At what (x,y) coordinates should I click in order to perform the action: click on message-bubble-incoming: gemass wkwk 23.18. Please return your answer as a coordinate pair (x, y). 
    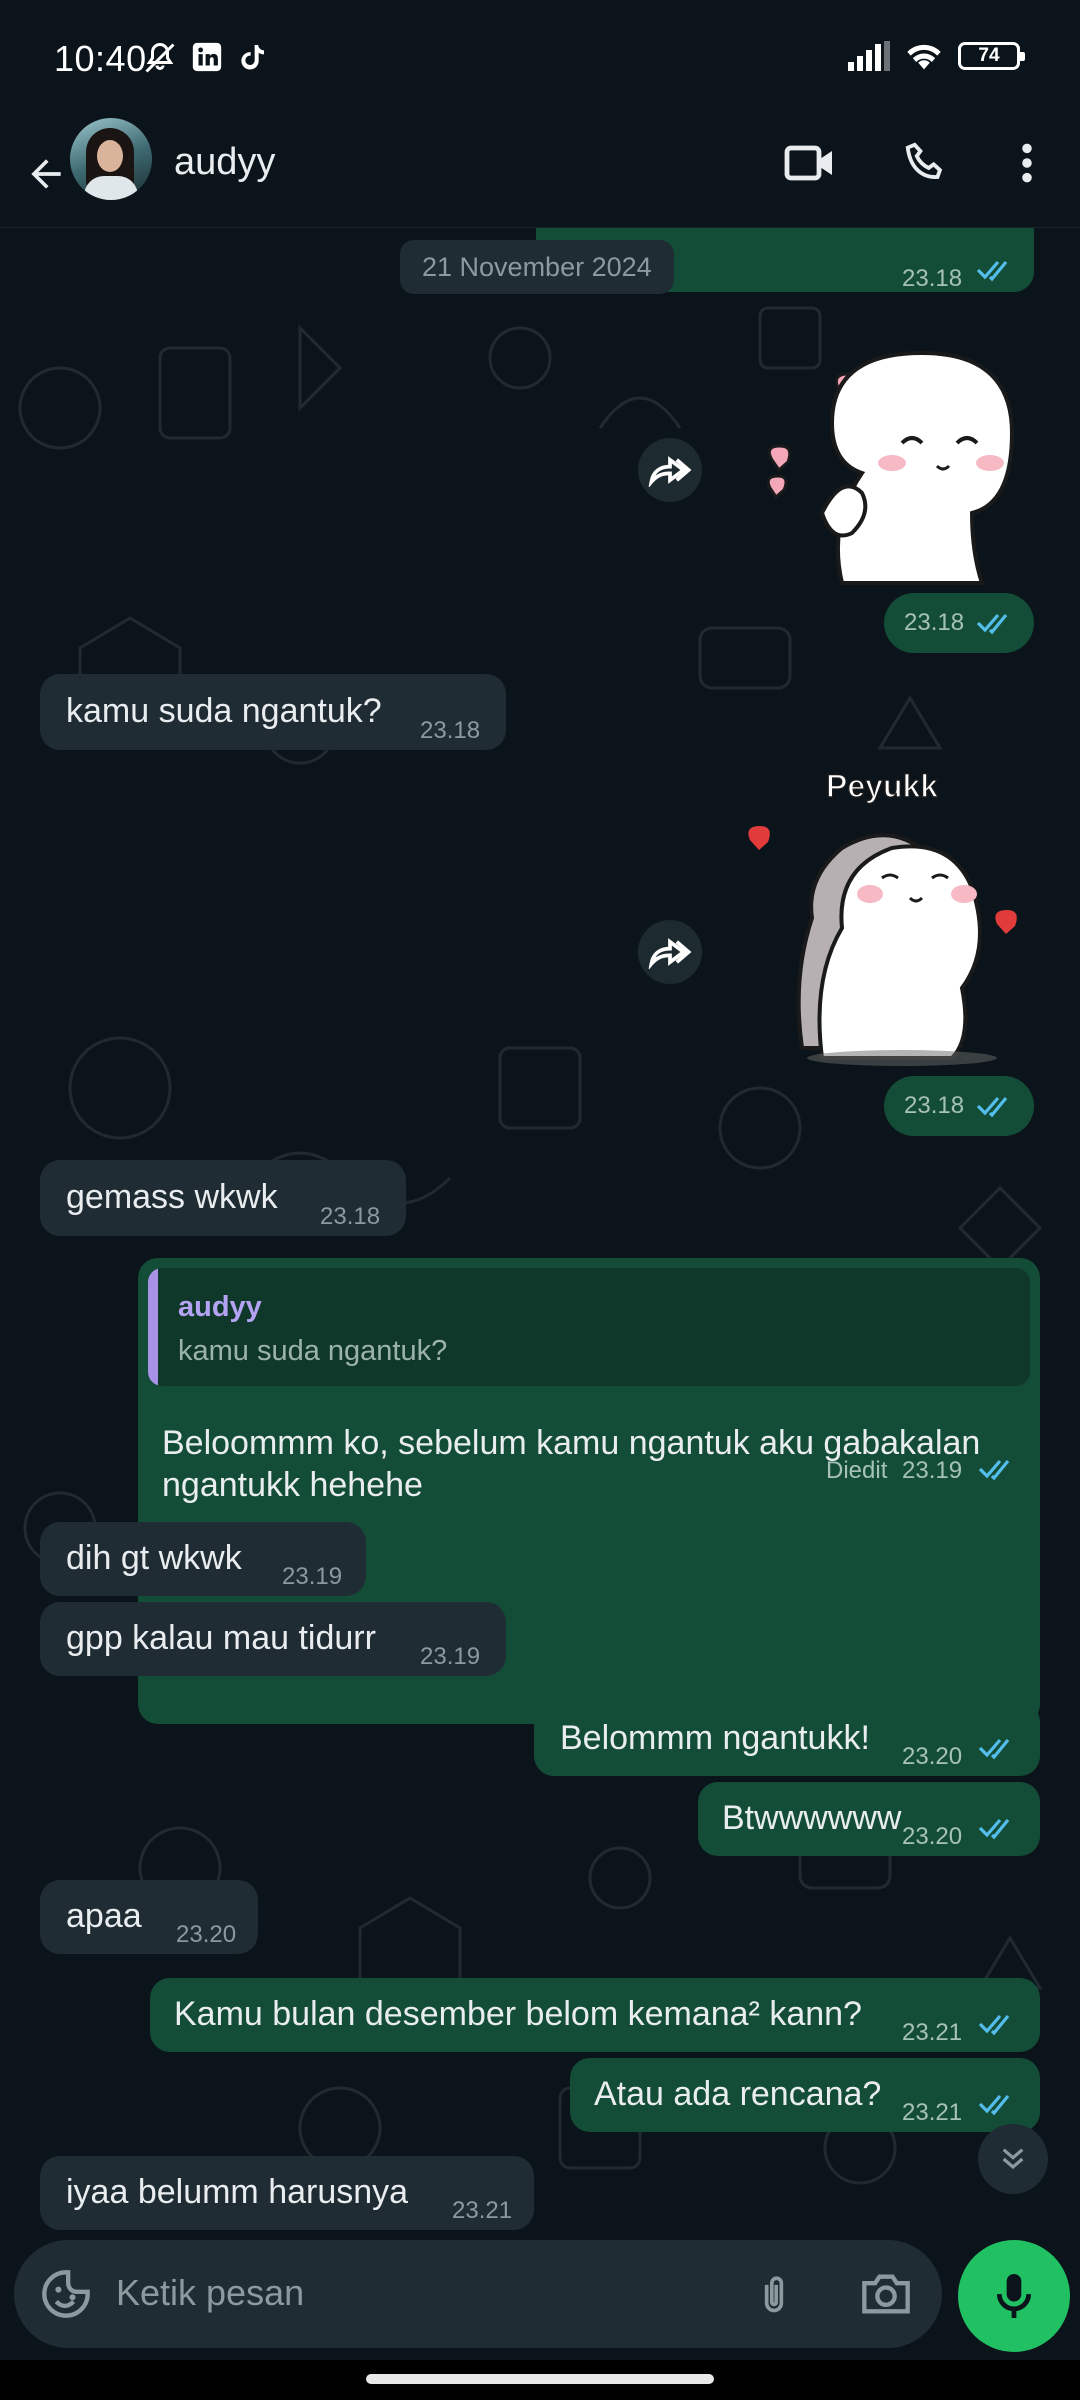
    Looking at the image, I should click on (223, 1198).